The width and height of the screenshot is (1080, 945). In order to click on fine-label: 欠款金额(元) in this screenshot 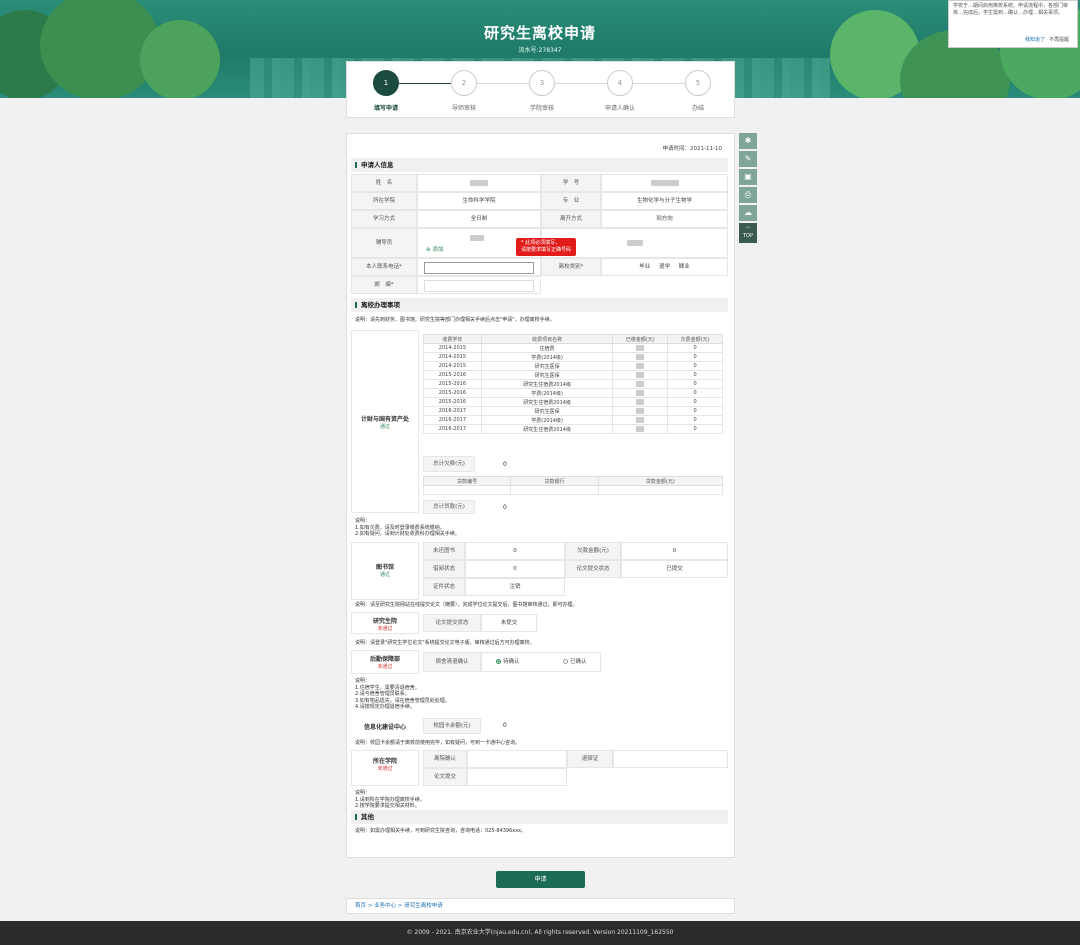, I will do `click(593, 551)`.